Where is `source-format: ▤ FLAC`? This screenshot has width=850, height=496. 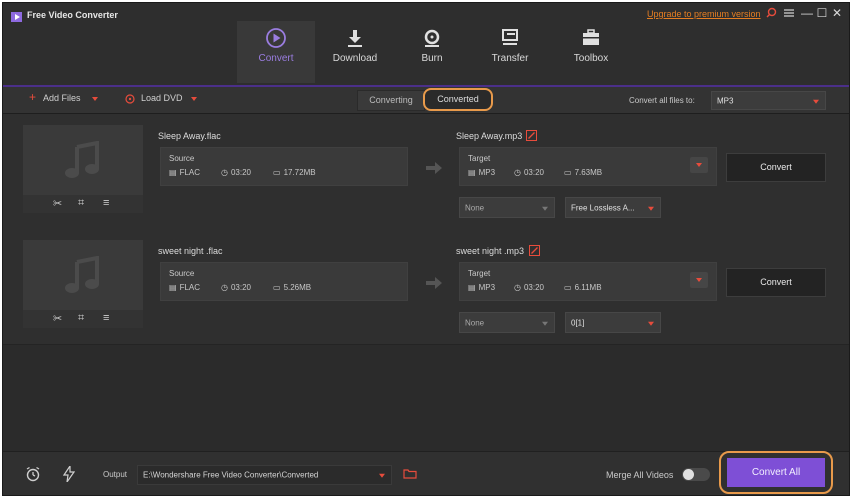 source-format: ▤ FLAC is located at coordinates (184, 172).